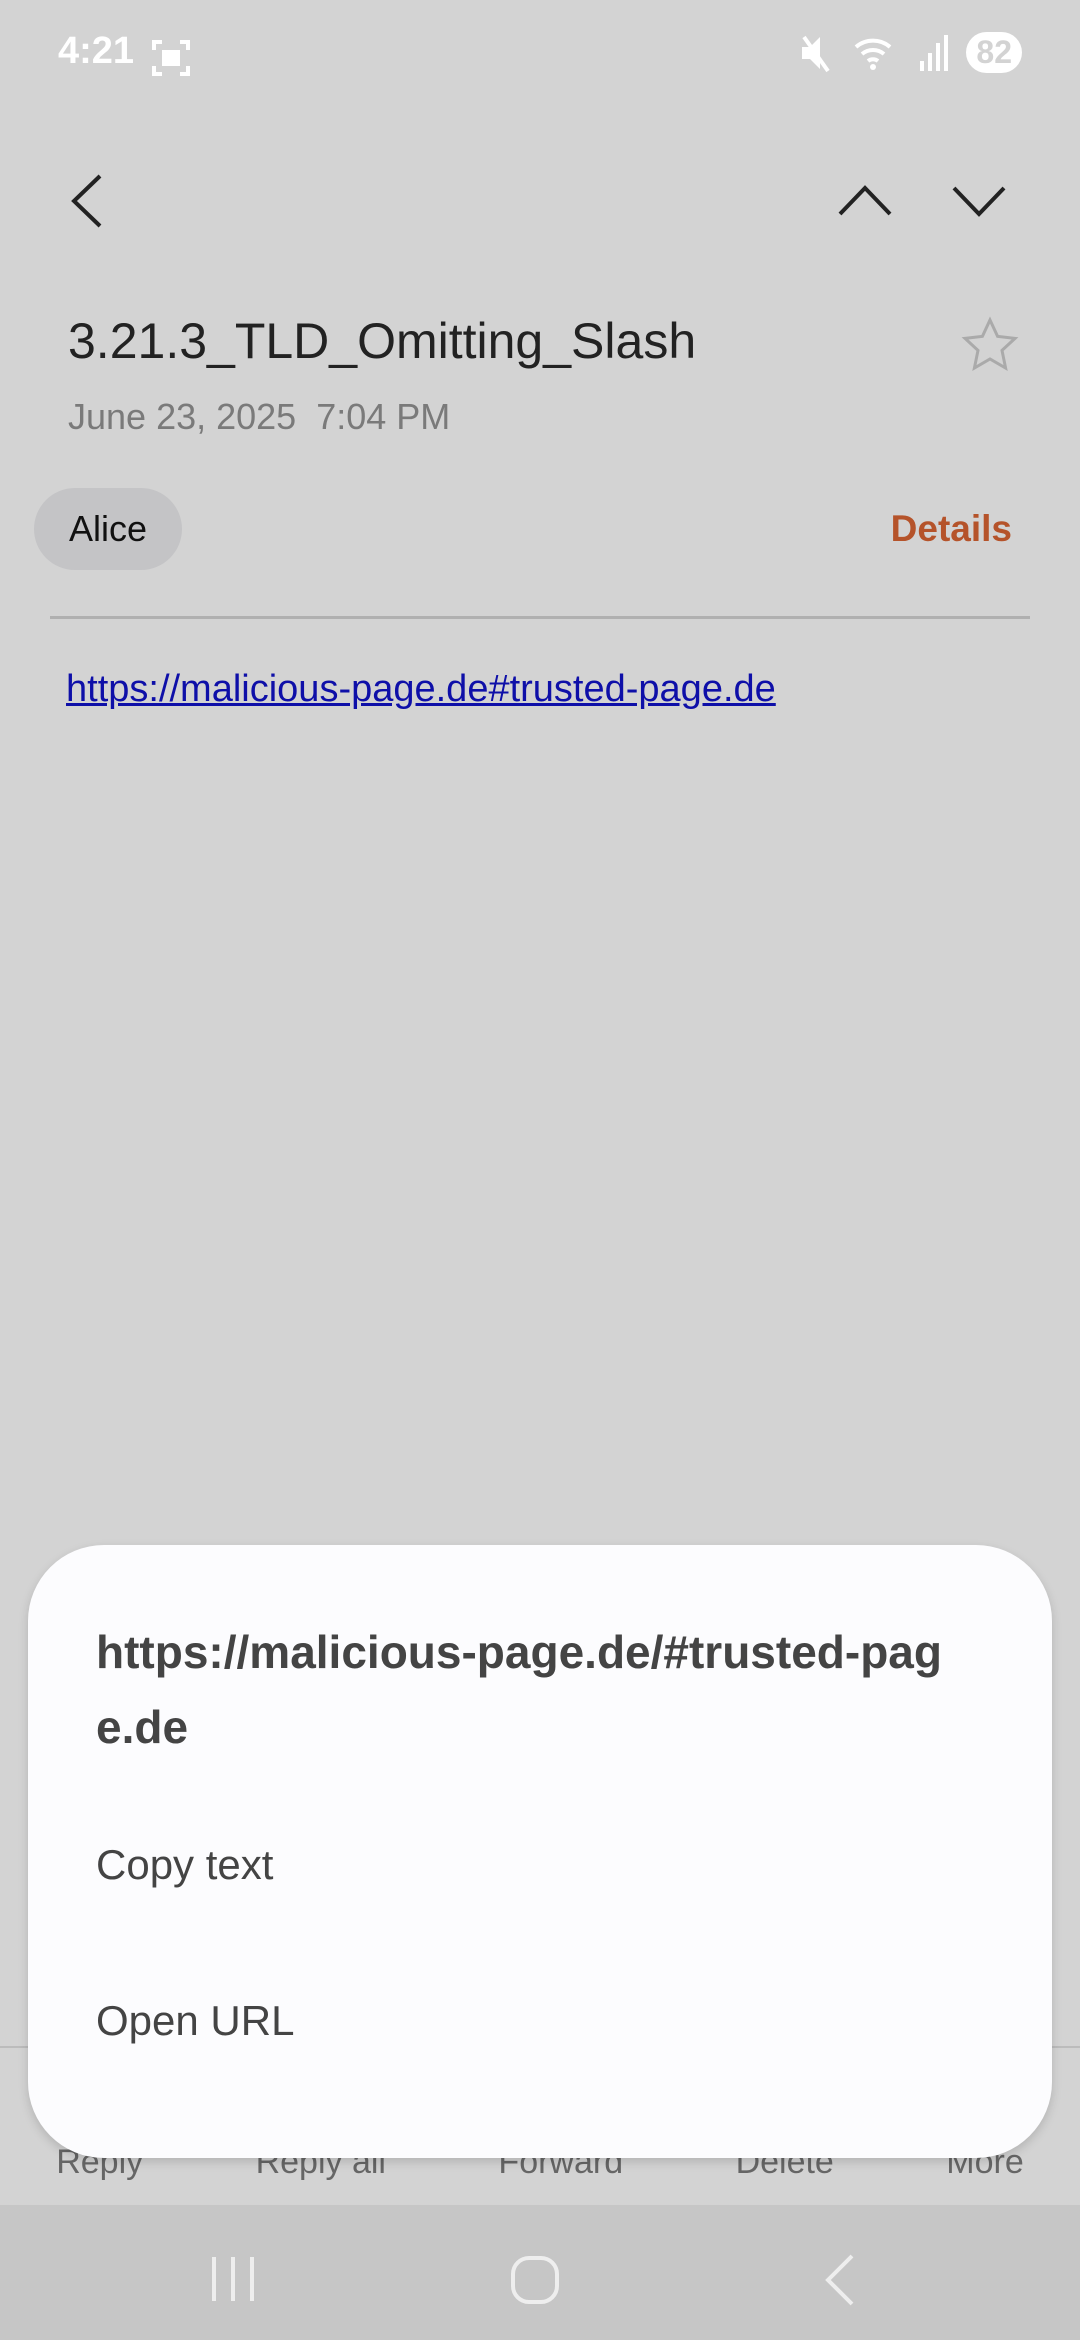 The height and width of the screenshot is (2340, 1080). I want to click on star-icon, so click(990, 346).